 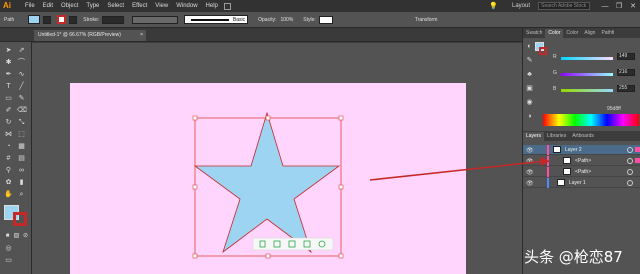 I want to click on fill-swatch, so click(x=34, y=19).